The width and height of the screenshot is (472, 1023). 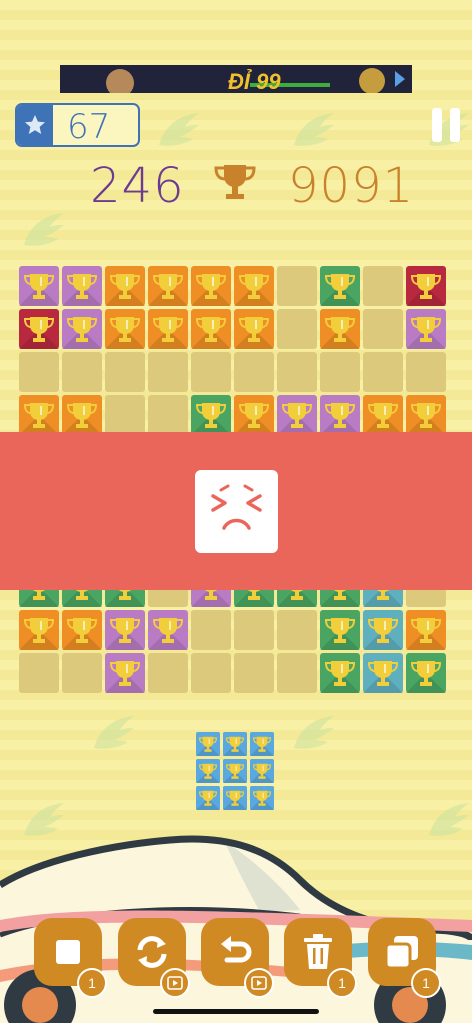 What do you see at coordinates (351, 186) in the screenshot?
I see `best-score: 9091` at bounding box center [351, 186].